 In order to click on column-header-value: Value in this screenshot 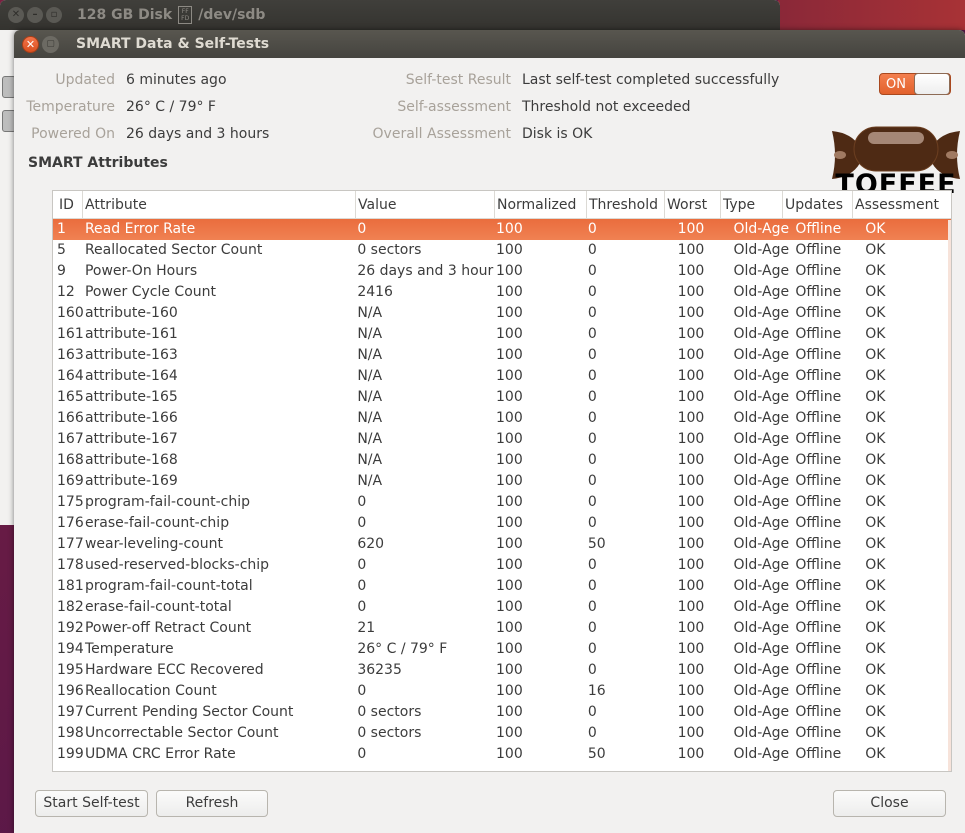, I will do `click(425, 204)`.